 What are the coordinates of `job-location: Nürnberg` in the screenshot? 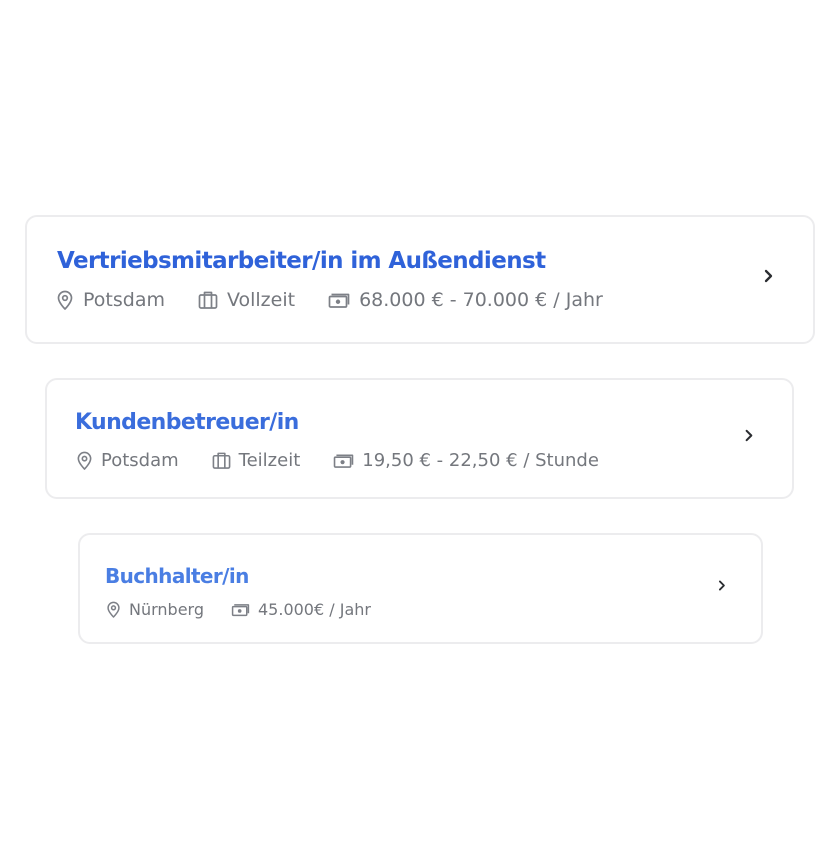 It's located at (155, 609).